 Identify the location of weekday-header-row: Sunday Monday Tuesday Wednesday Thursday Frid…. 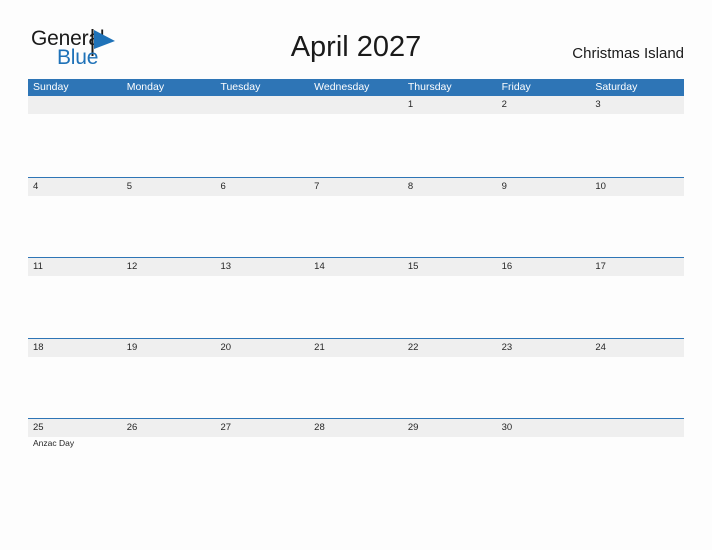
(356, 87).